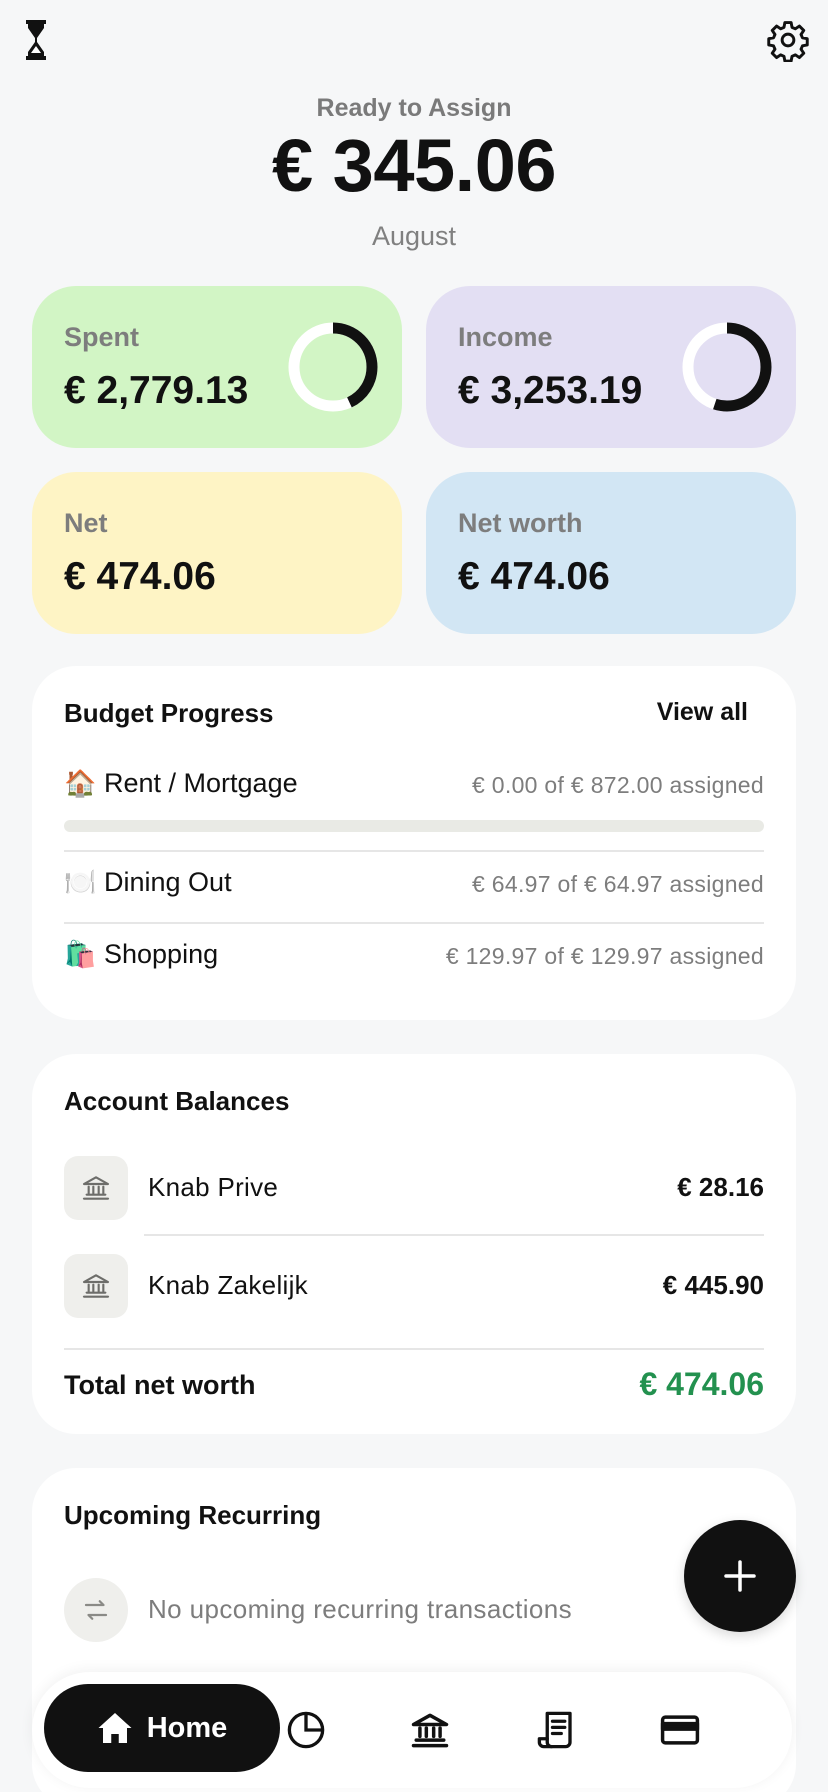  What do you see at coordinates (534, 576) in the screenshot?
I see `net-worth-value: € 474.06` at bounding box center [534, 576].